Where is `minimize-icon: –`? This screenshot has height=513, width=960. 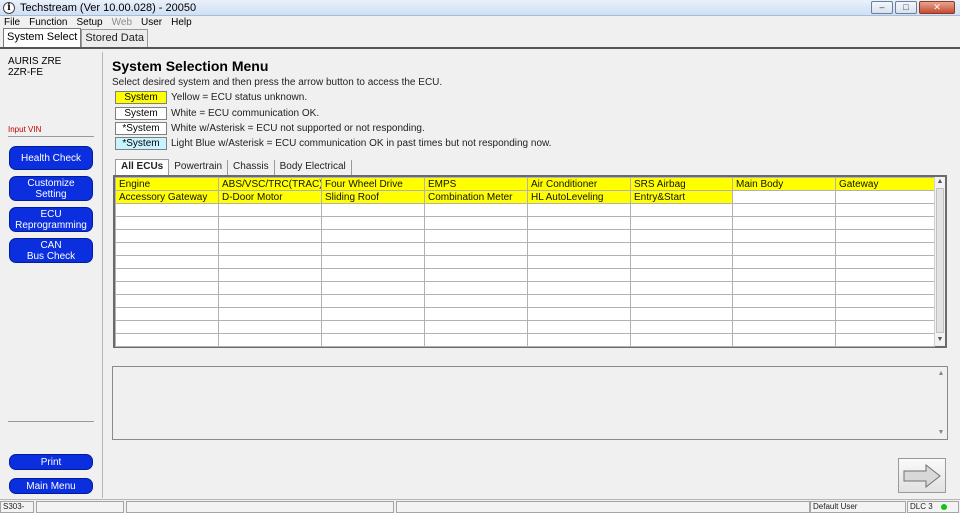 minimize-icon: – is located at coordinates (882, 7).